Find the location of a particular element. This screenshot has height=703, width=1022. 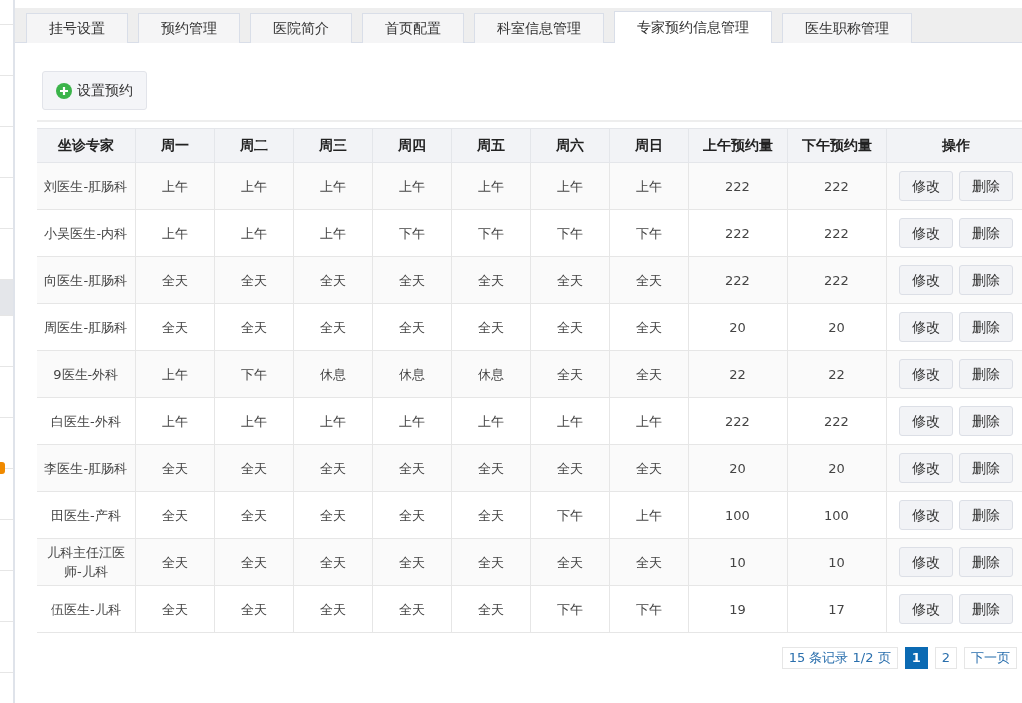

column-header: 操作 is located at coordinates (954, 145).